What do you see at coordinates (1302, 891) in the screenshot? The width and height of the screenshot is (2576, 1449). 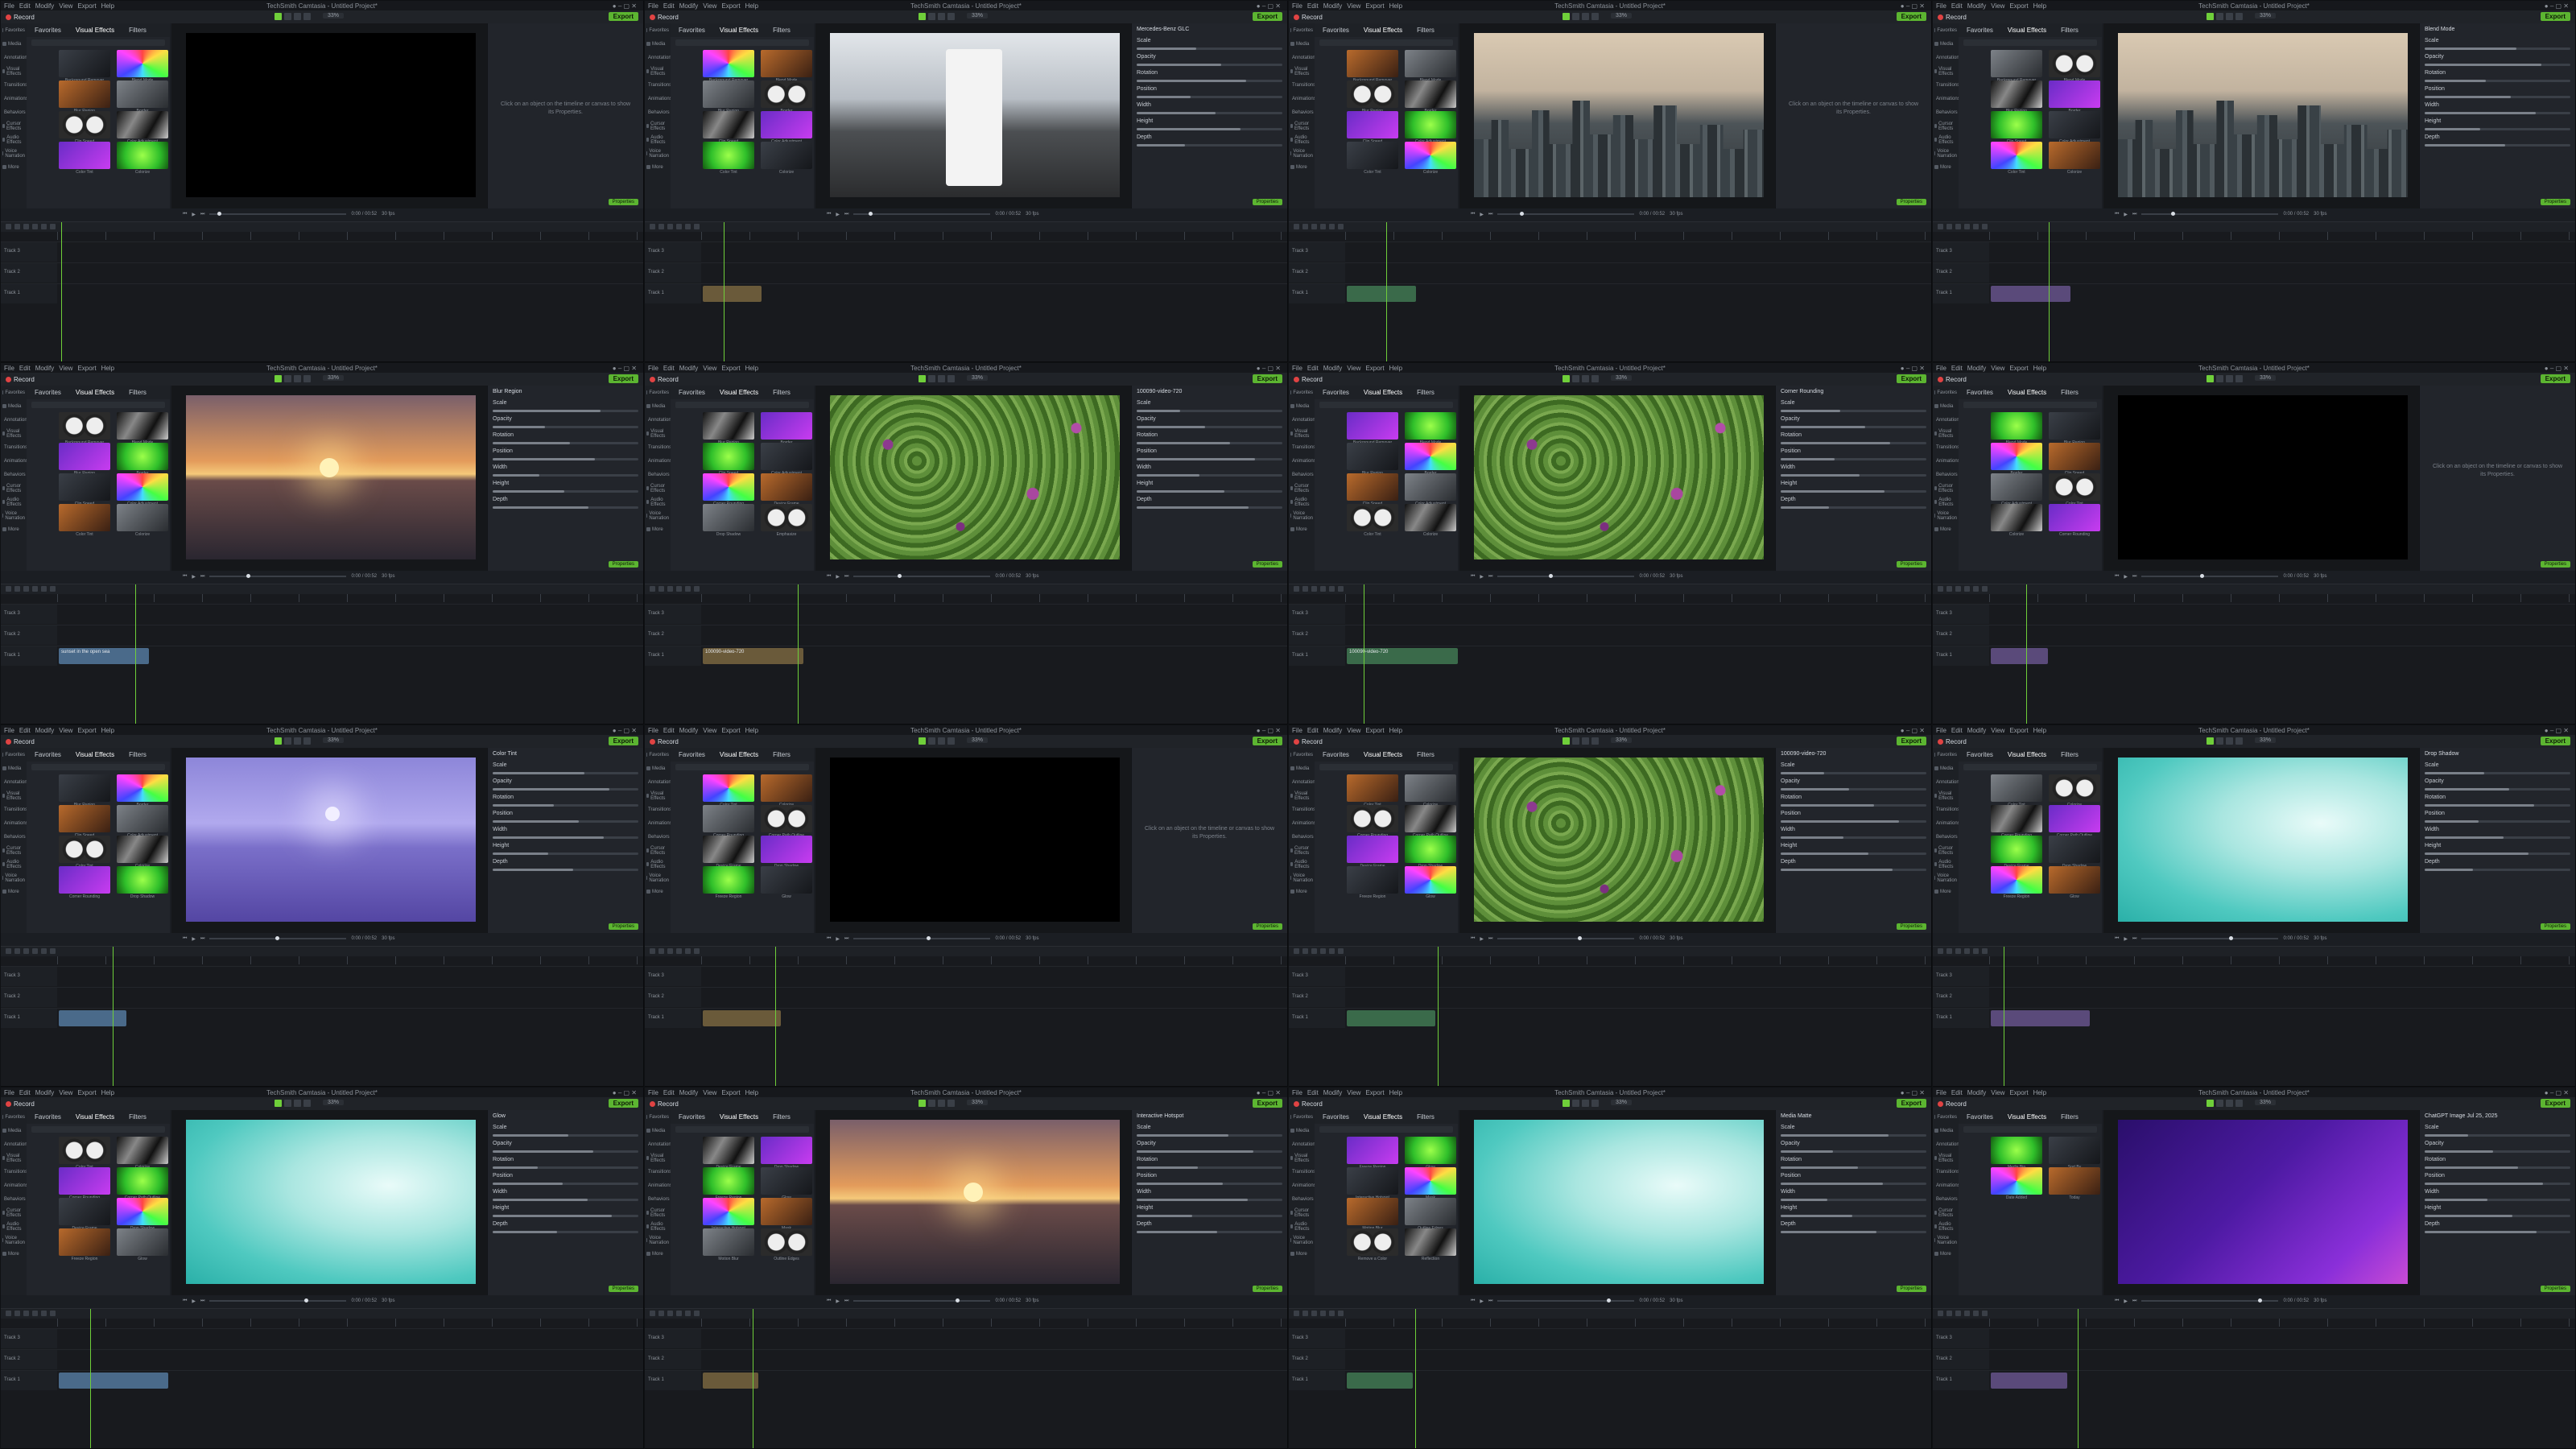 I see `nav-item: More` at bounding box center [1302, 891].